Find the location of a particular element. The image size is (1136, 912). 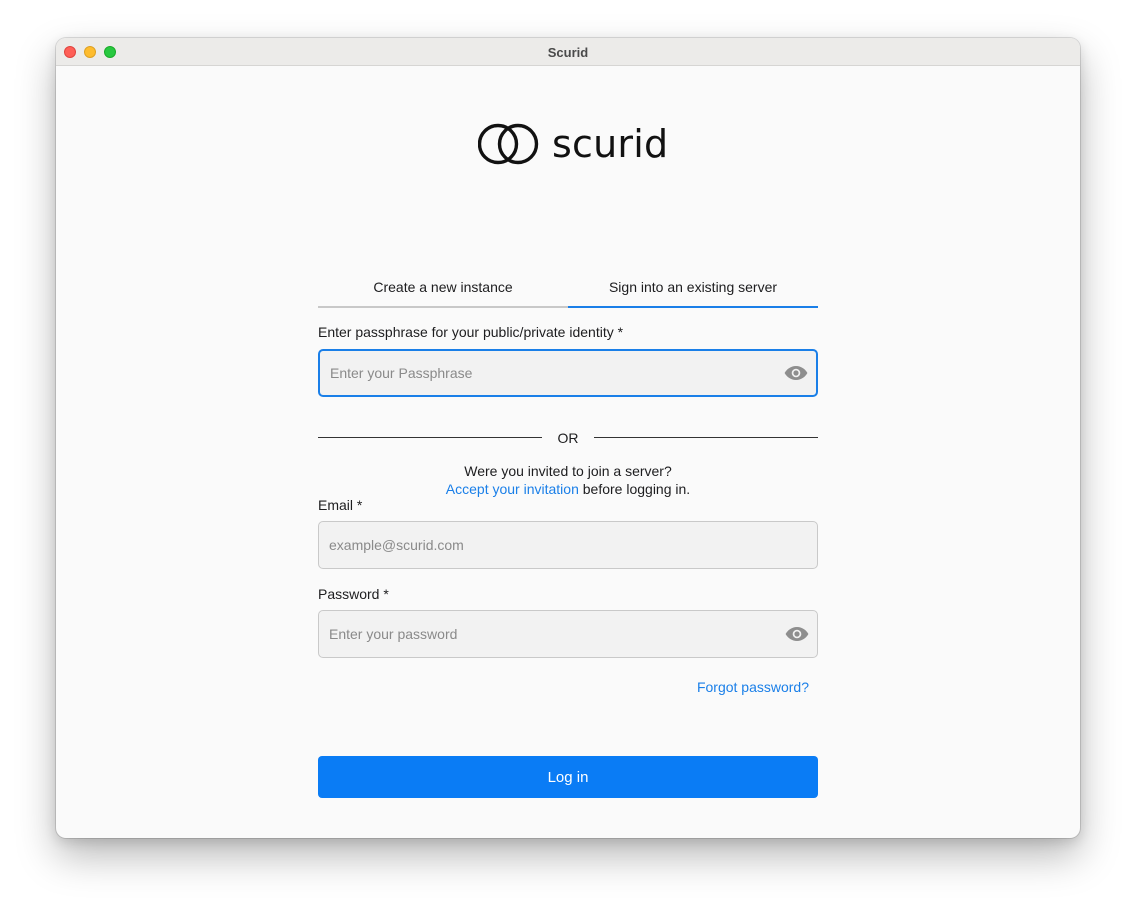

or-label: OR is located at coordinates (568, 438).